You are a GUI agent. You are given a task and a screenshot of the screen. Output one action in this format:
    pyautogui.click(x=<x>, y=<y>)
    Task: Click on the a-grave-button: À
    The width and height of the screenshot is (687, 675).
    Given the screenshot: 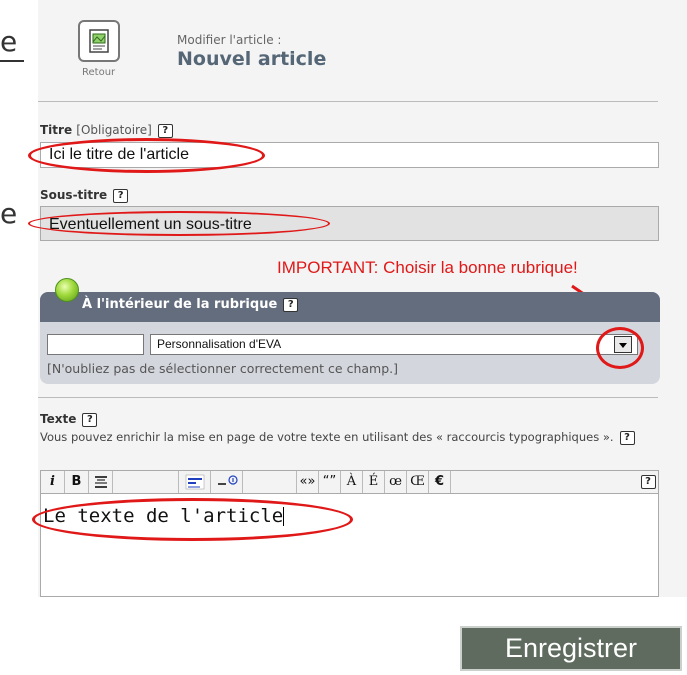 What is the action you would take?
    pyautogui.click(x=352, y=482)
    